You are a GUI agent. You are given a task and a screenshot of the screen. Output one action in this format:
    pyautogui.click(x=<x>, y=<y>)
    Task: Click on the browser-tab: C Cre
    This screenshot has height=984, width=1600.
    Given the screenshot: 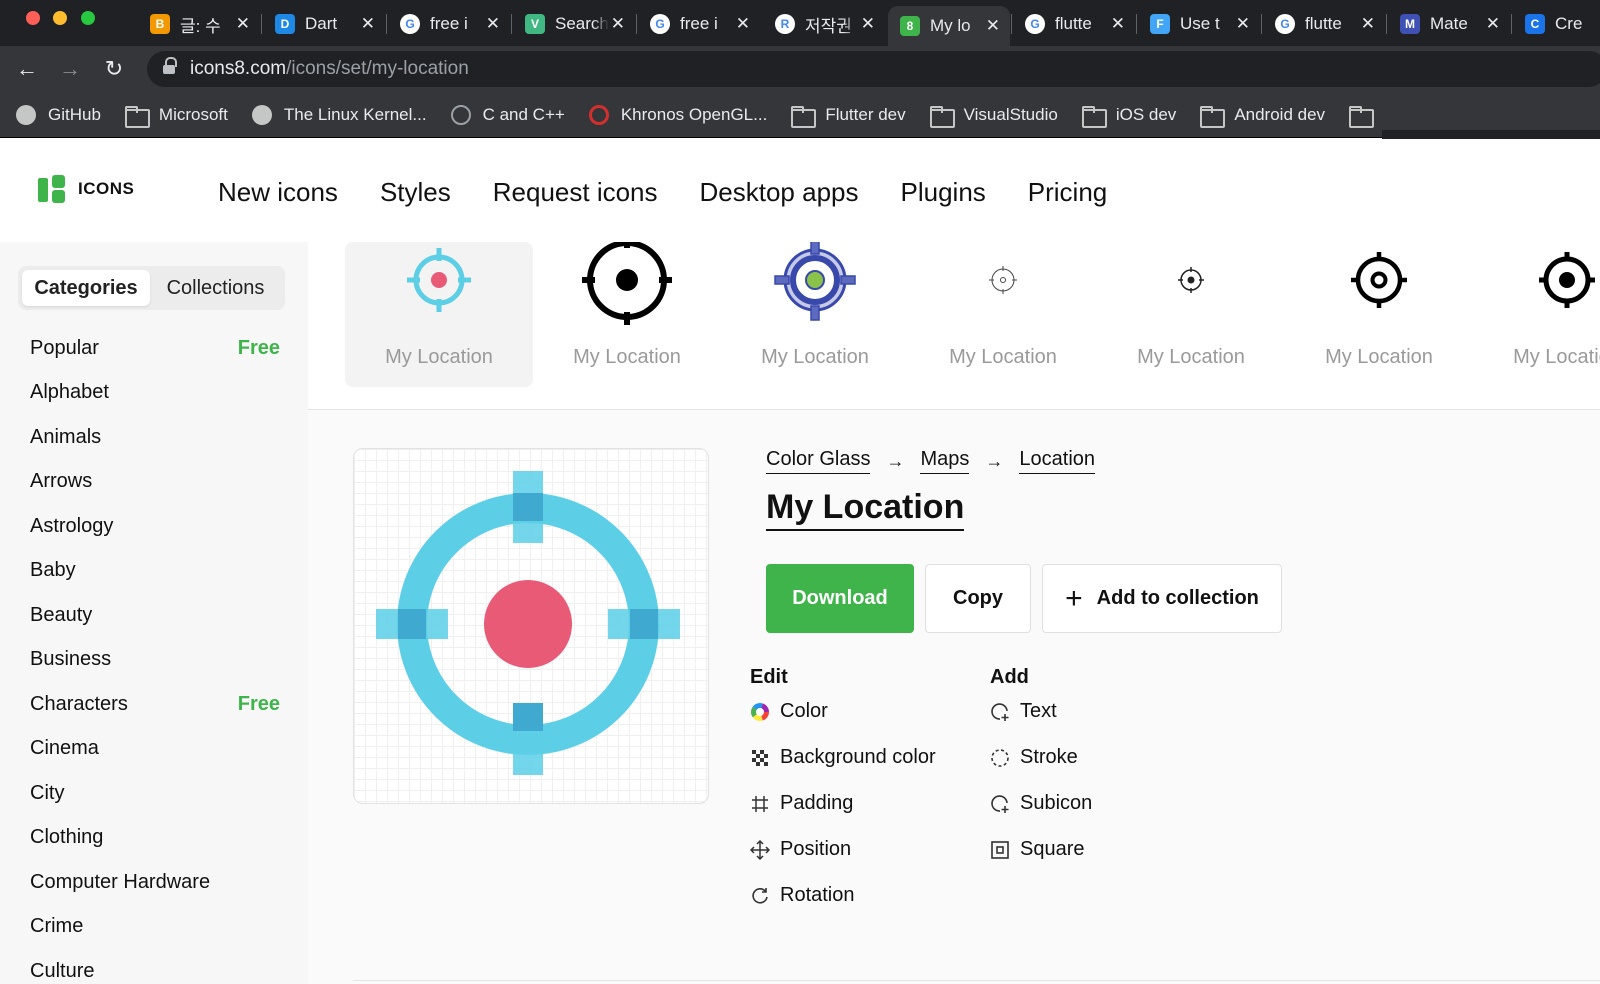 What is the action you would take?
    pyautogui.click(x=1556, y=24)
    